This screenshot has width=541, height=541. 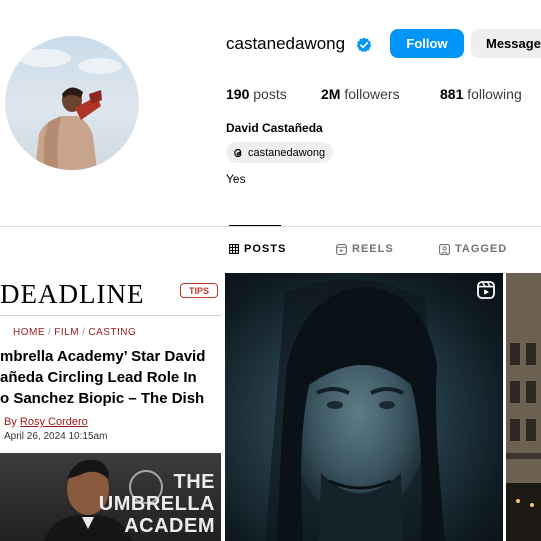 What do you see at coordinates (72, 294) in the screenshot?
I see `deadline-logo: DEADLINE` at bounding box center [72, 294].